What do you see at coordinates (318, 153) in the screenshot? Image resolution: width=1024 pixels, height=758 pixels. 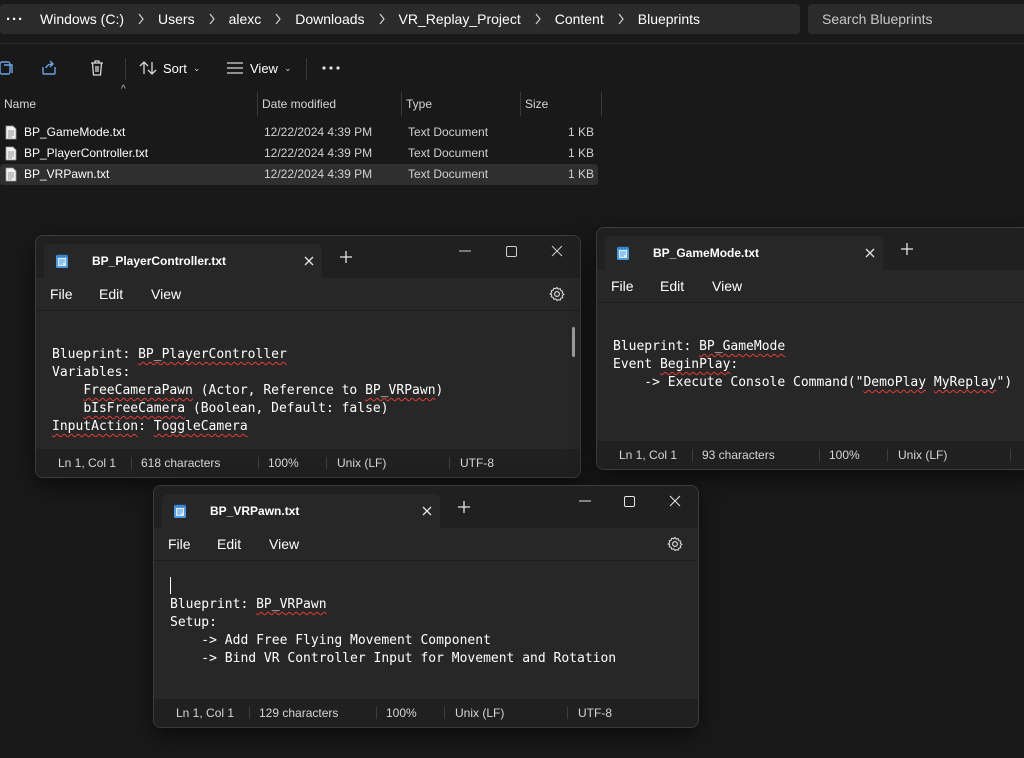 I see `file-date: 12/22/2024 4:39 PM` at bounding box center [318, 153].